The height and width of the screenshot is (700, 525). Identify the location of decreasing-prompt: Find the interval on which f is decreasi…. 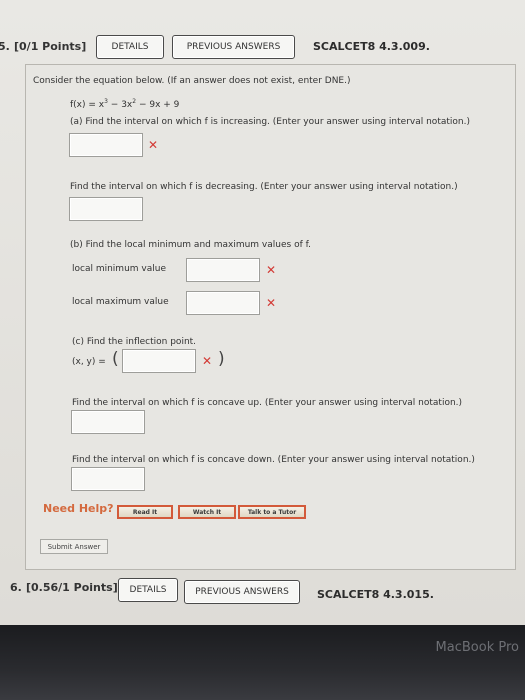
(264, 187).